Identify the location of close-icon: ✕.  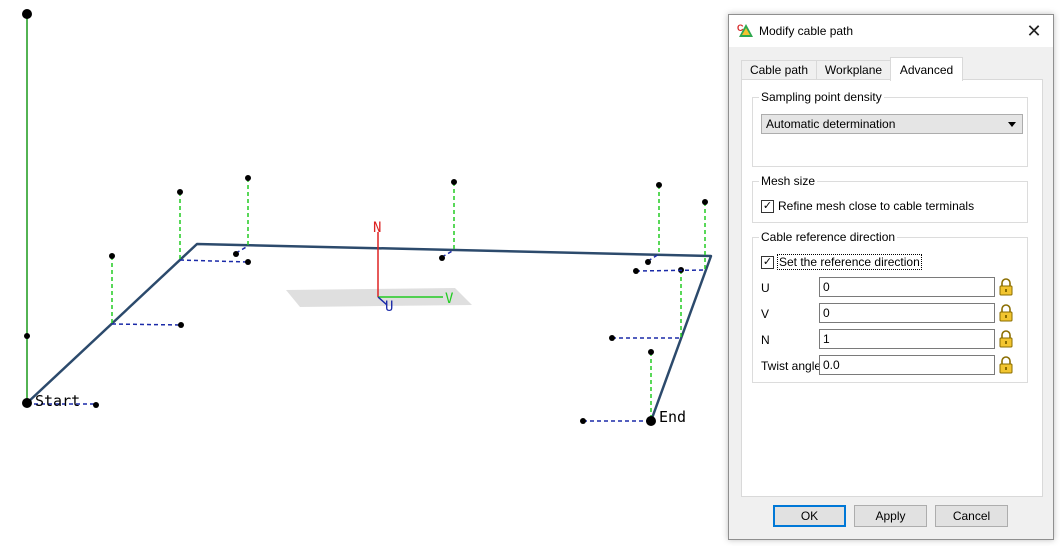
(1034, 30).